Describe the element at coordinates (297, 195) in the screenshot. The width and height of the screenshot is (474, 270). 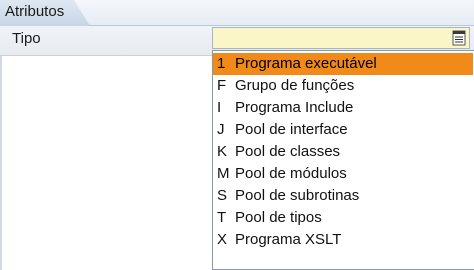
I see `option-text: Pool de subrotinas` at that location.